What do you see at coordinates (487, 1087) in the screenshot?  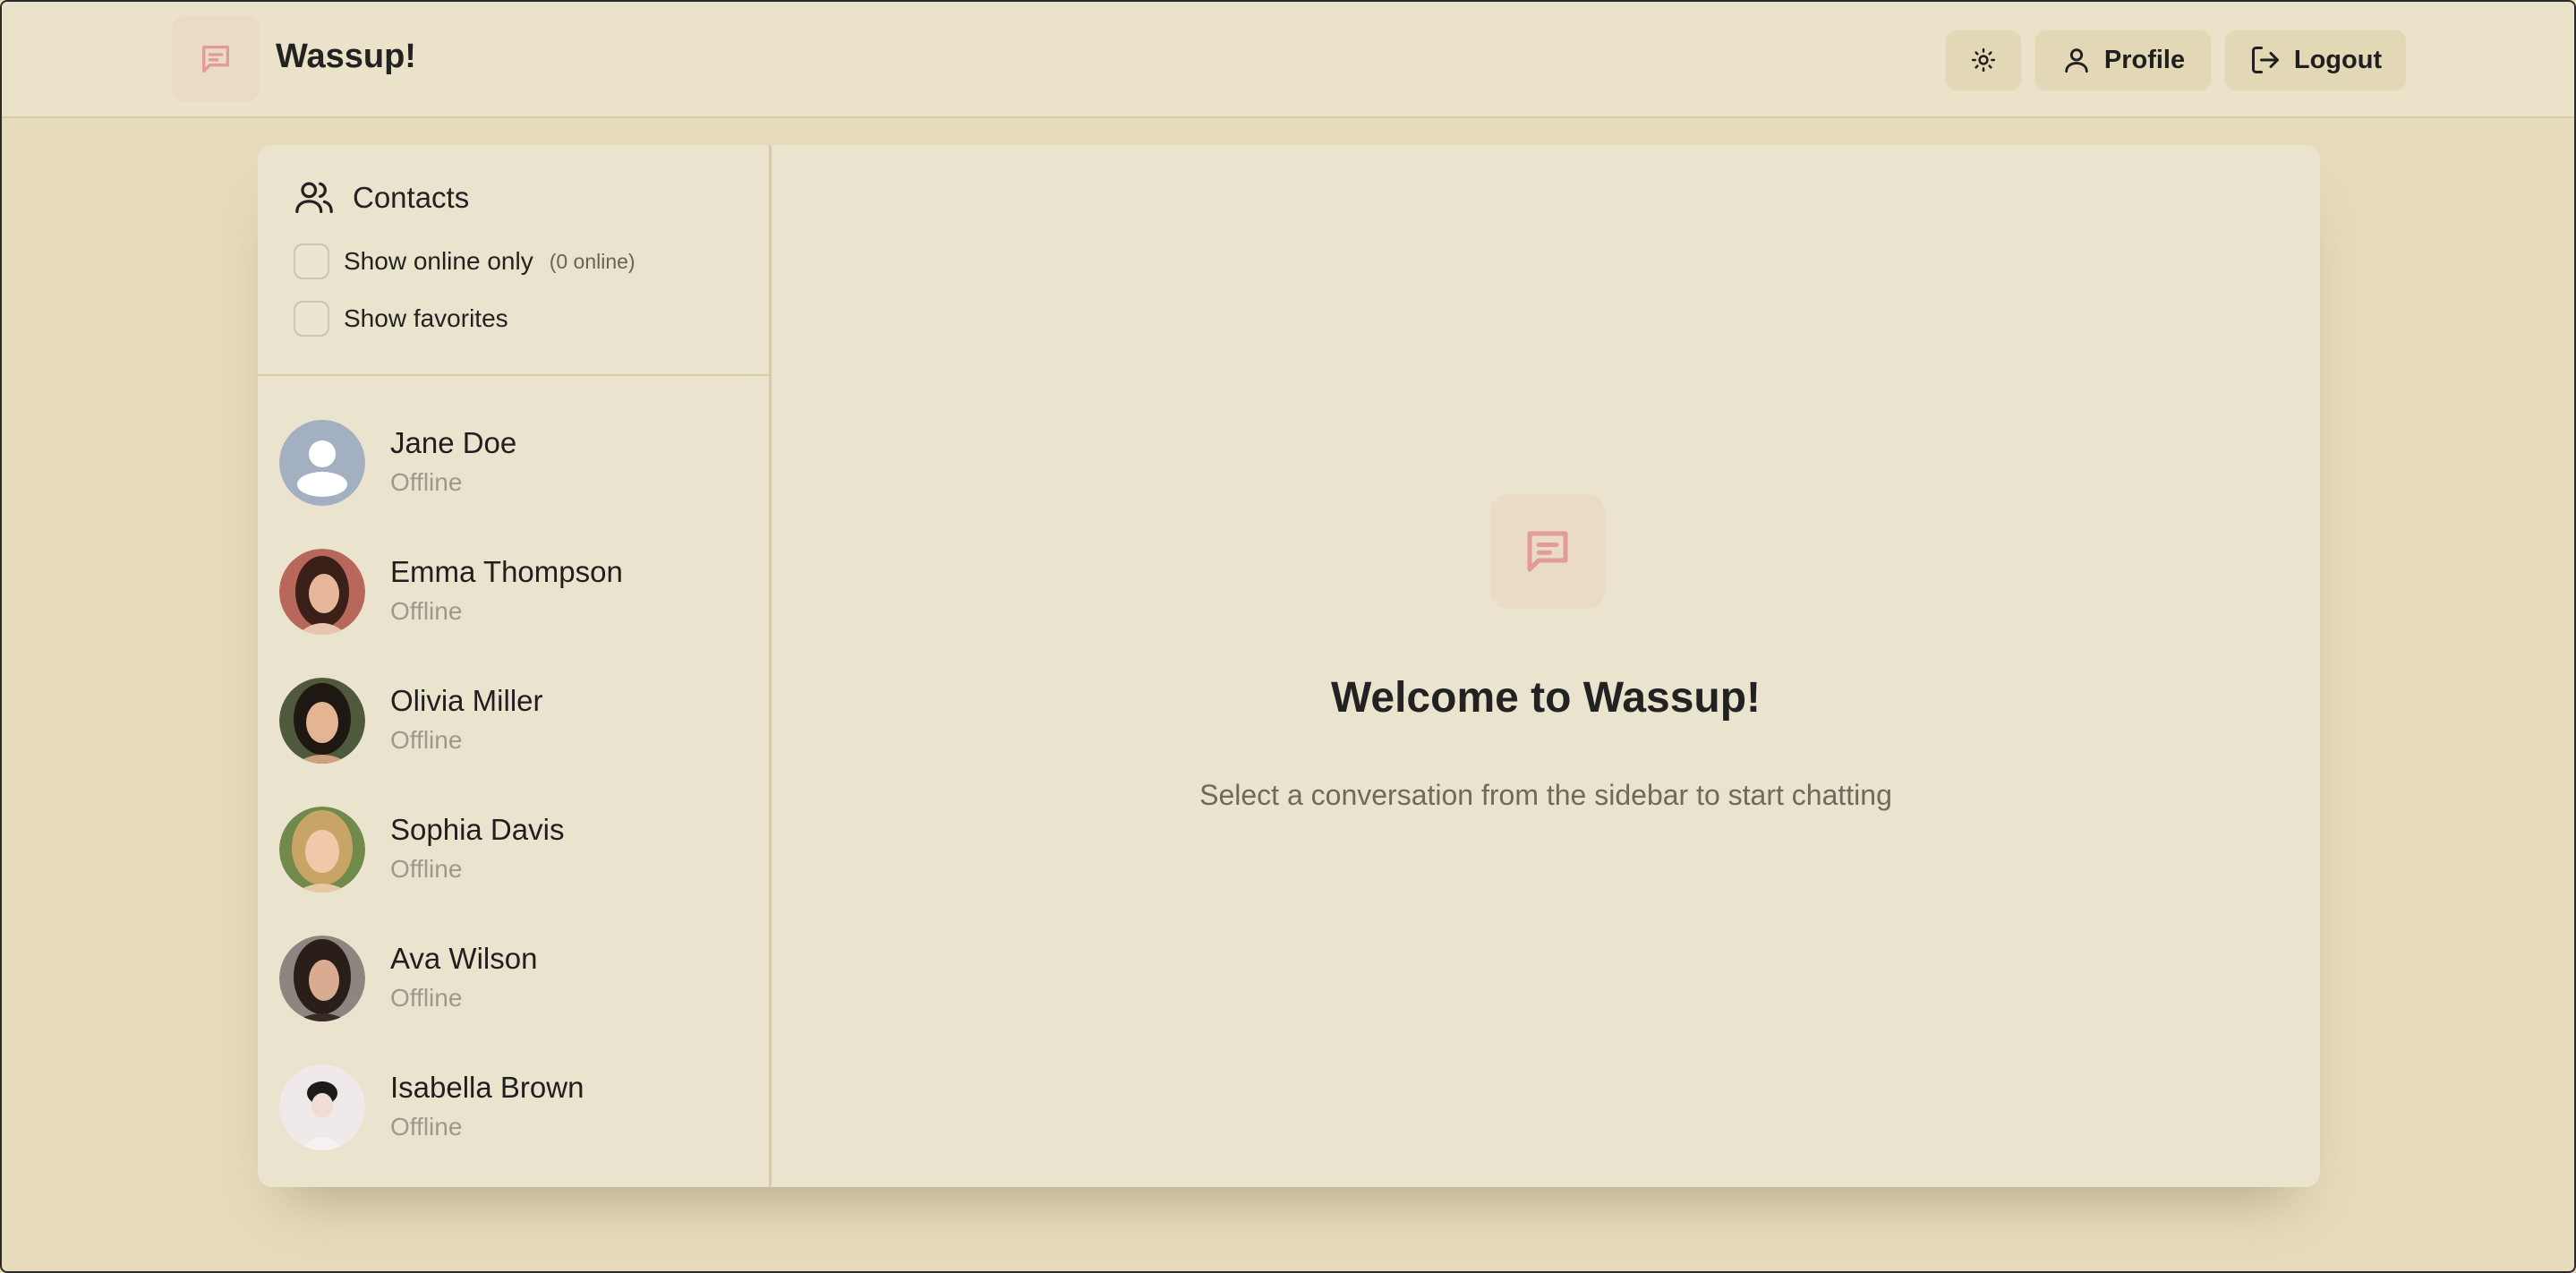 I see `contact-name: Isabella Brown` at bounding box center [487, 1087].